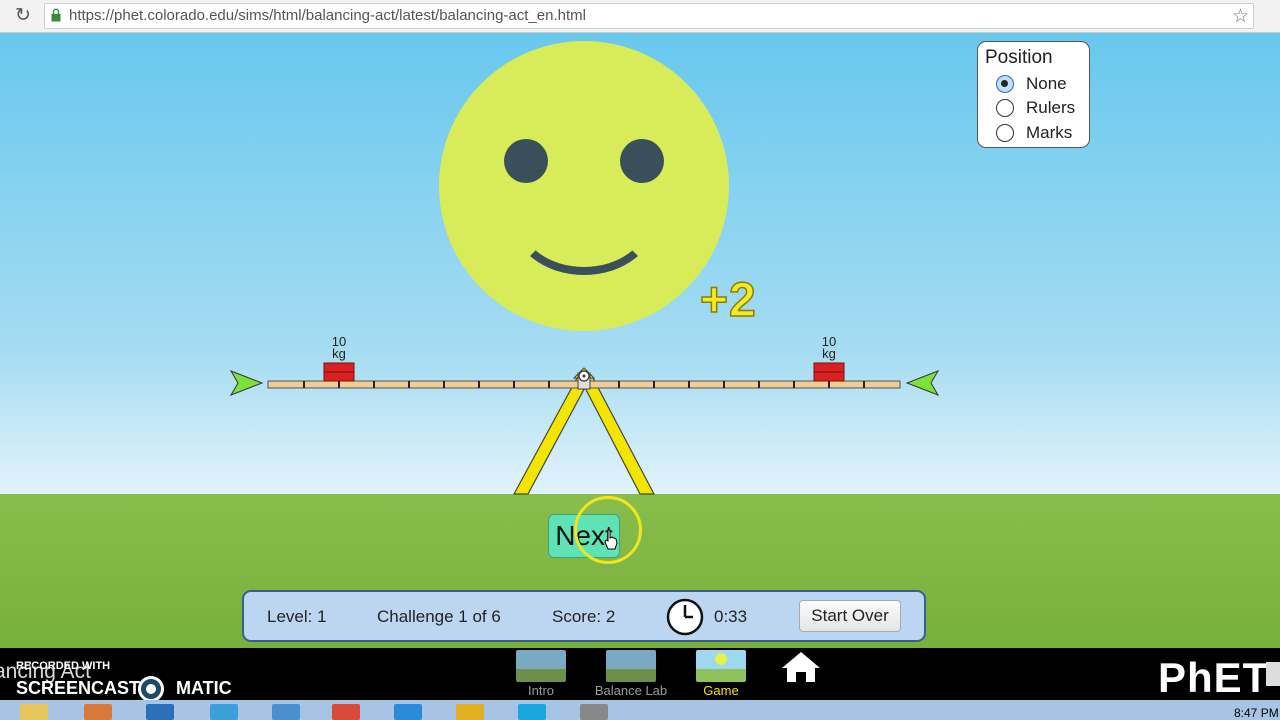  I want to click on tab-intro-label: Intro, so click(540, 690).